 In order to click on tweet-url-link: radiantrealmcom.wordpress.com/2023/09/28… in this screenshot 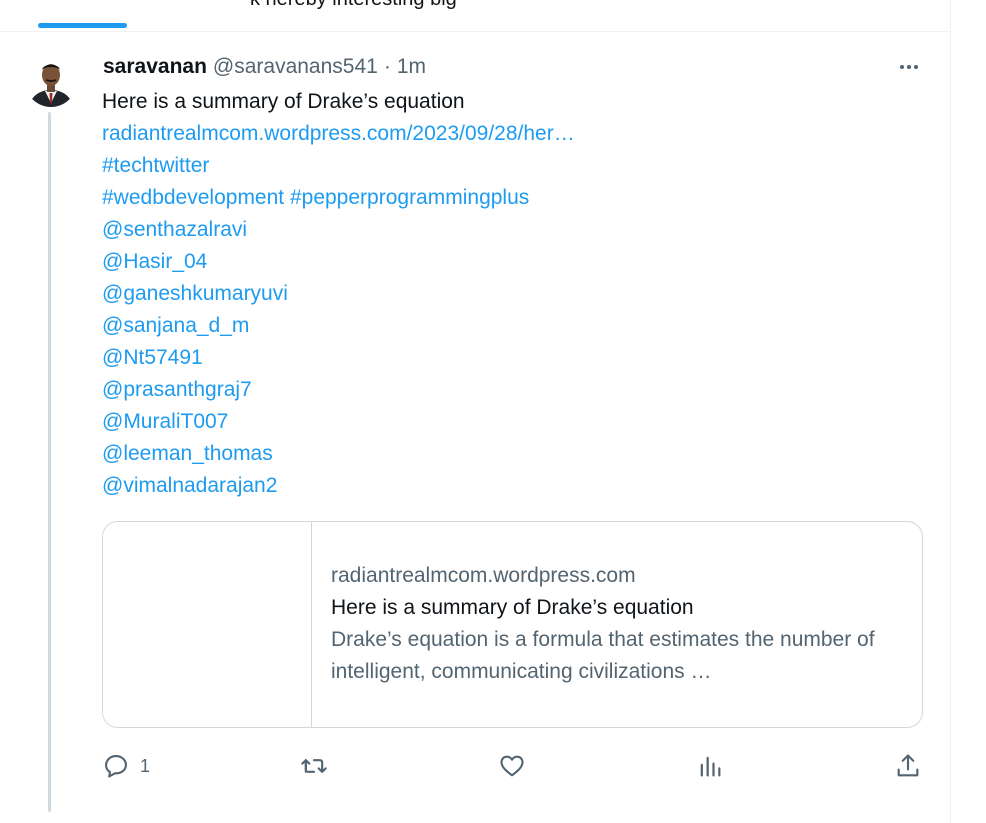, I will do `click(512, 134)`.